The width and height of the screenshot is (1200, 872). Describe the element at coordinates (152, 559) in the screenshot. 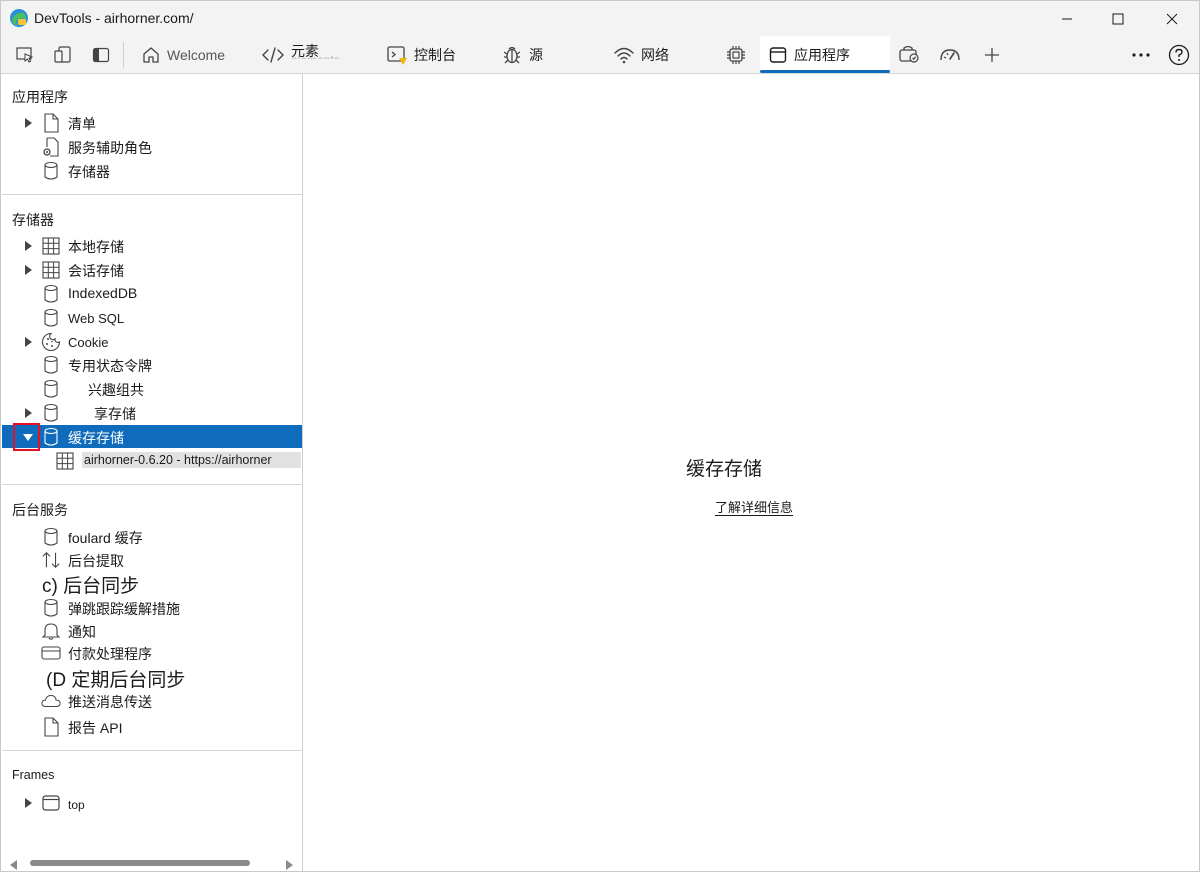

I see `tree-item-background-fetch: 后台提取` at that location.